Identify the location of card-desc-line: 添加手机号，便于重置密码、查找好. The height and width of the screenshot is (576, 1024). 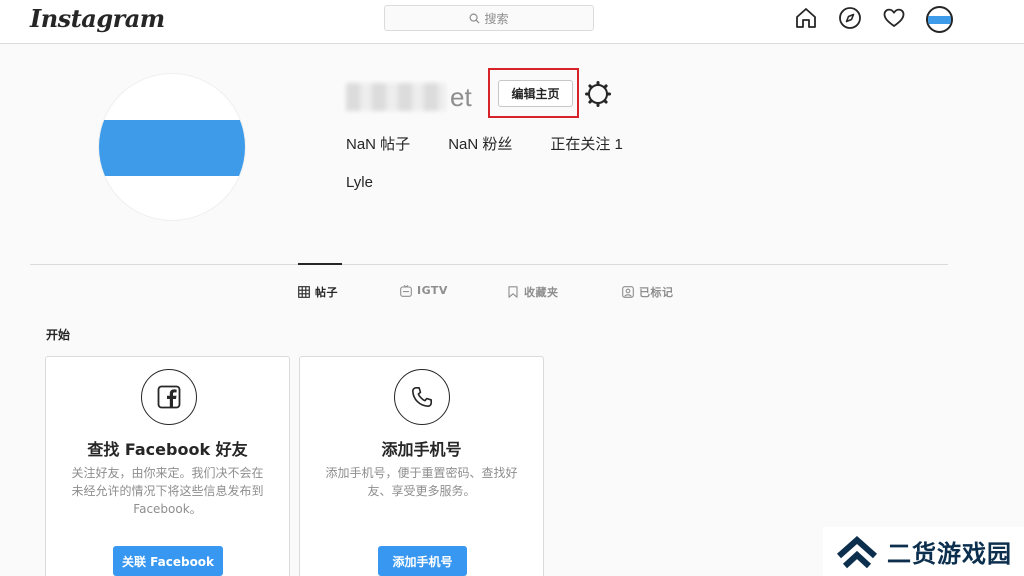
(421, 473).